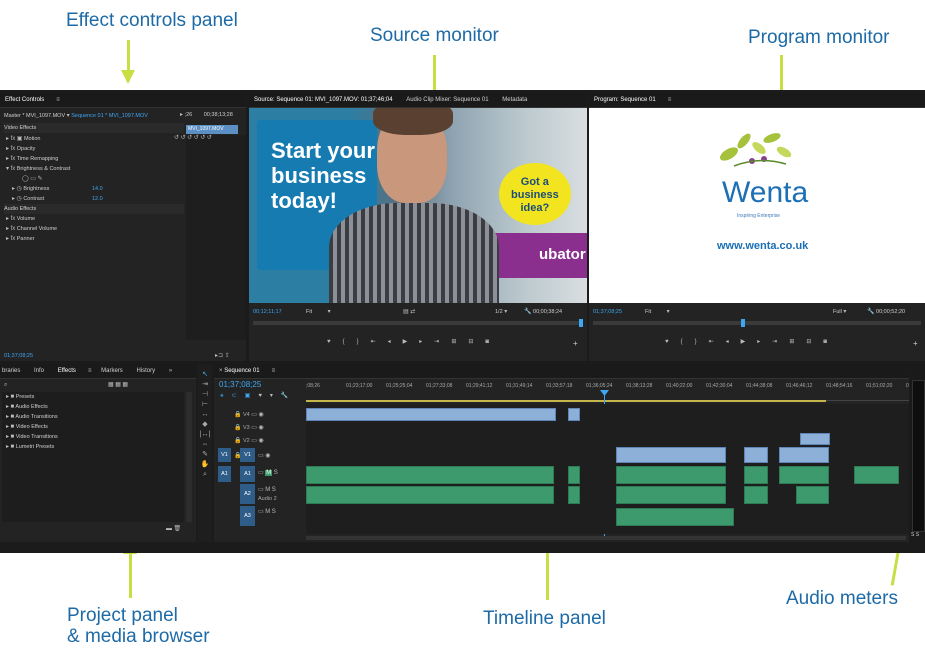 This screenshot has width=925, height=658. I want to click on insert-icon: ⊞, so click(459, 342).